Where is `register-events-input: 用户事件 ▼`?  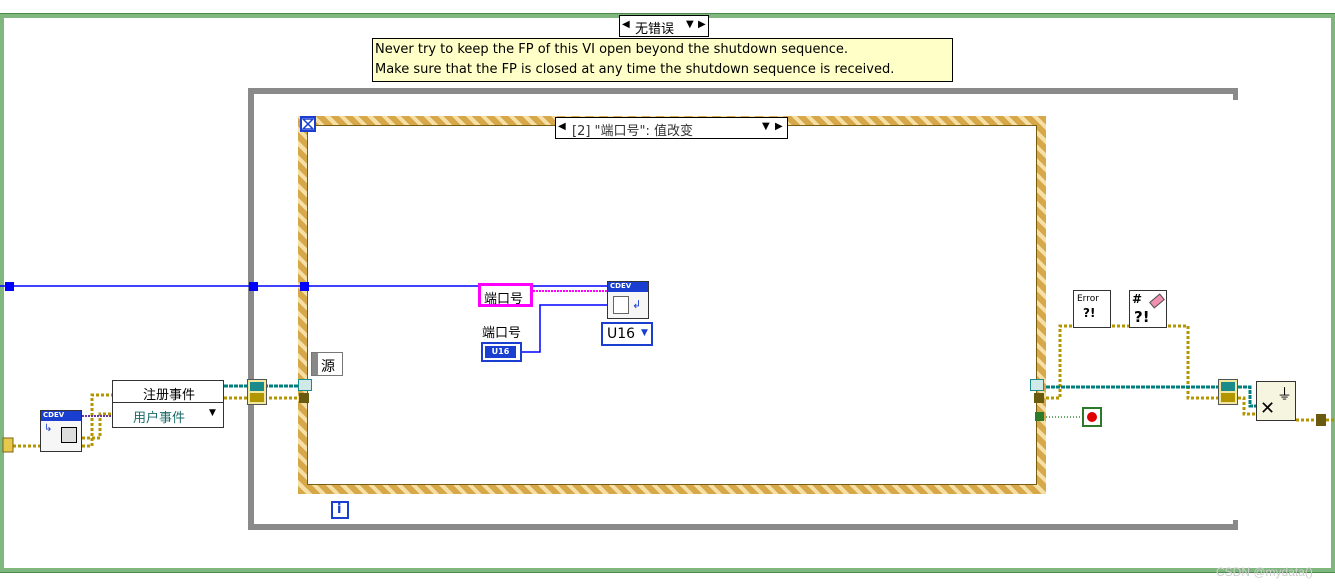 register-events-input: 用户事件 ▼ is located at coordinates (168, 415).